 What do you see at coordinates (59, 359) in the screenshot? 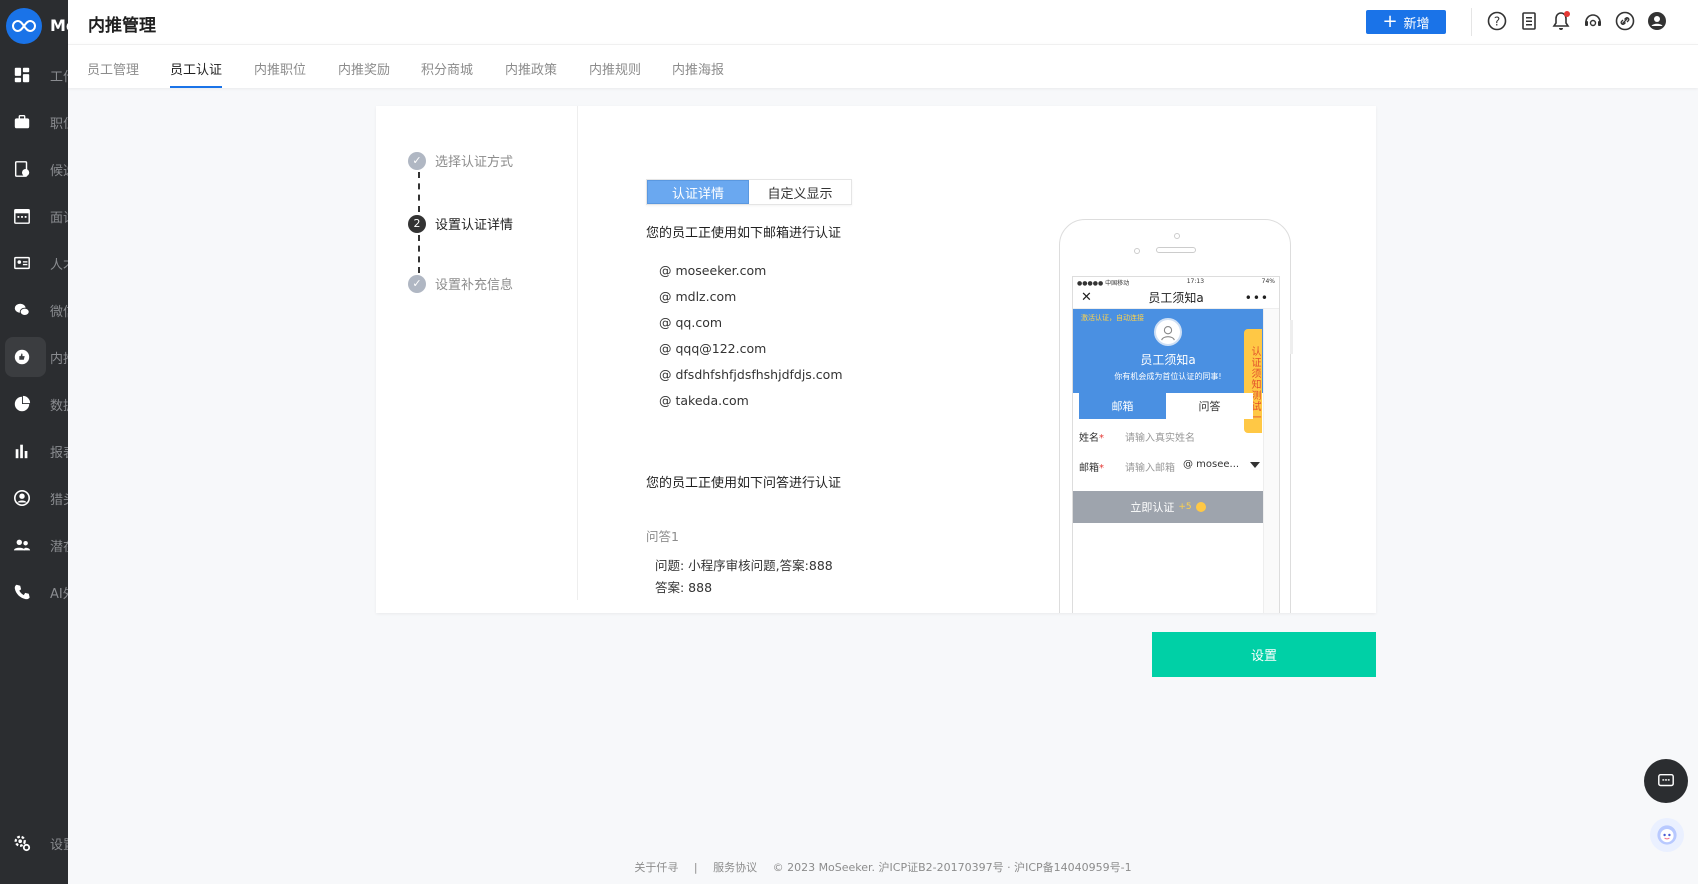
I see `sidebar-item-label: 内推` at bounding box center [59, 359].